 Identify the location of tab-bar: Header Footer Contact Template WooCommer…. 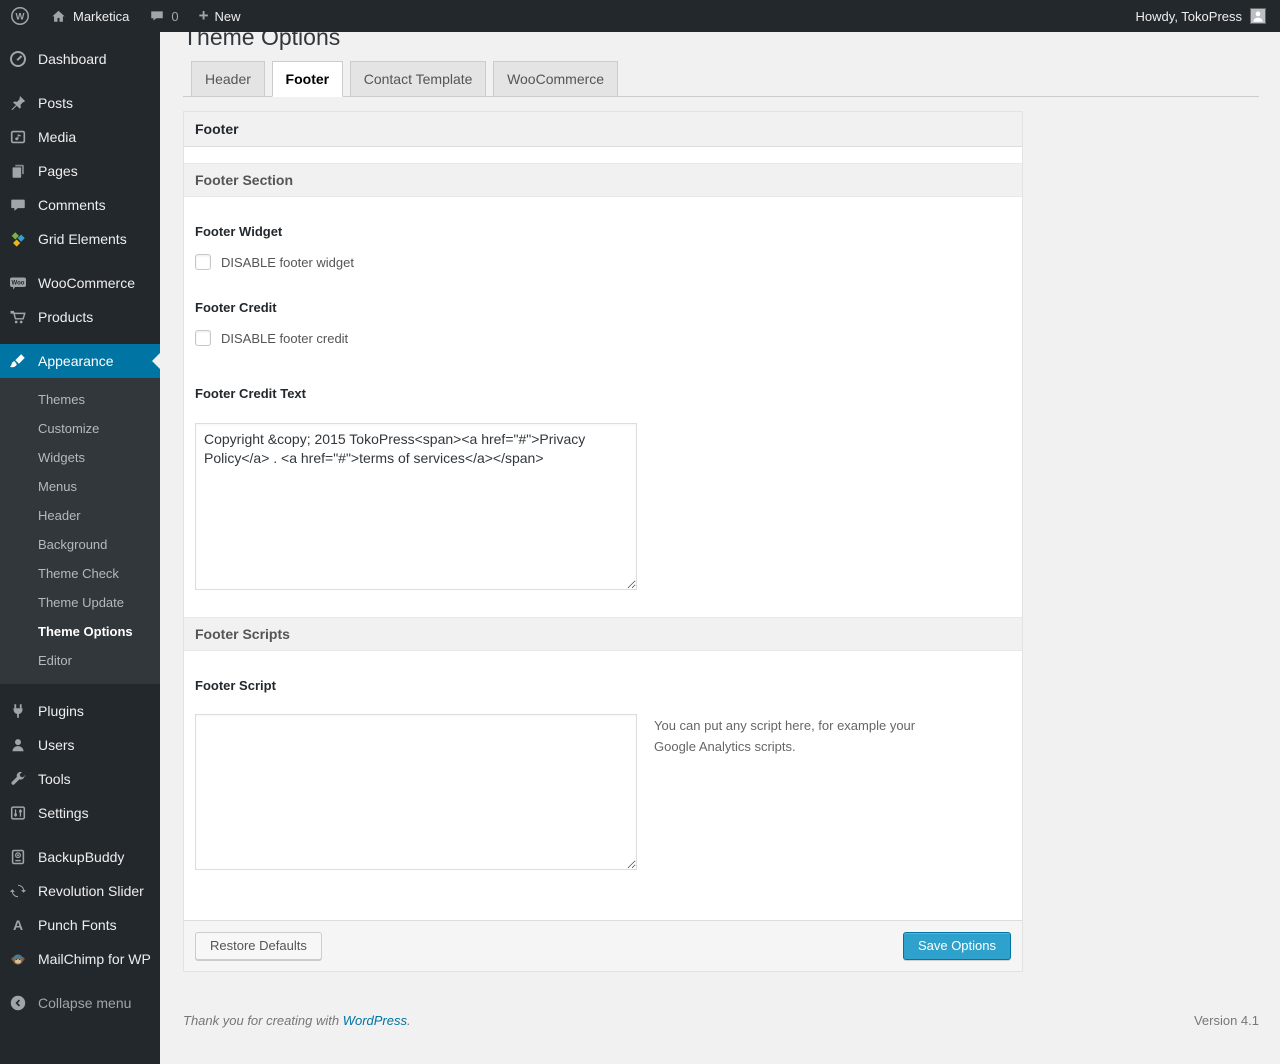
(721, 79).